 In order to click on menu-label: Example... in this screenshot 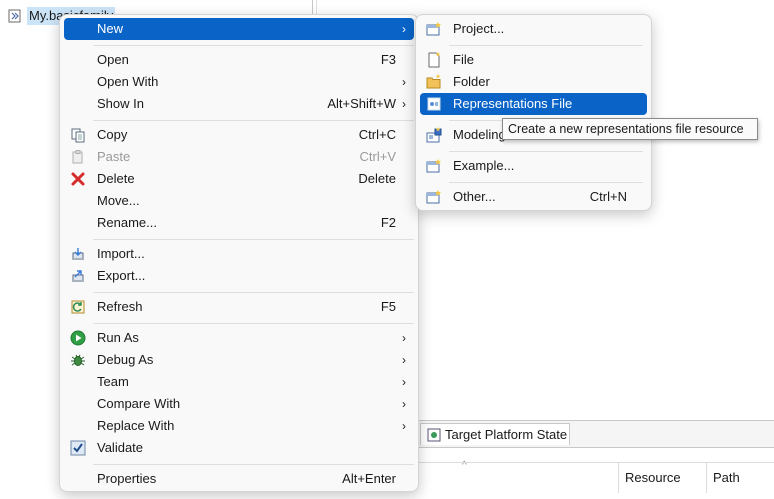, I will do `click(484, 165)`.